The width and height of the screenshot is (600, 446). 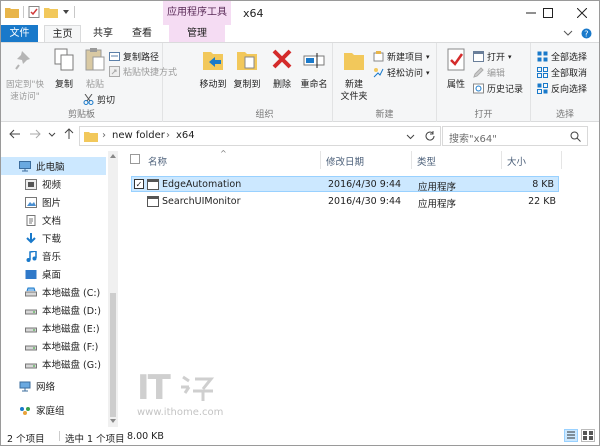 What do you see at coordinates (35, 134) in the screenshot?
I see `forward-arrow-icon` at bounding box center [35, 134].